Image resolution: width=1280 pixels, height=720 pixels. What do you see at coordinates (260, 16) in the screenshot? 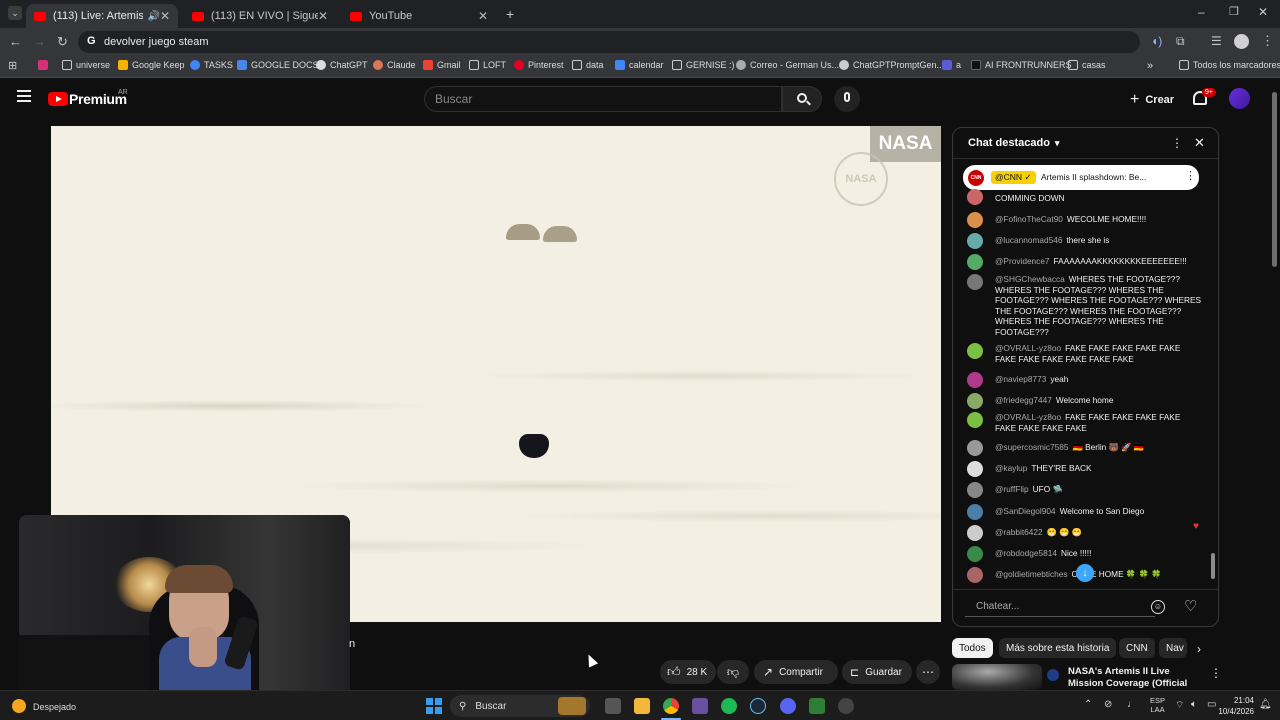
I see `tab-en-vivo: (113) EN VIVO | Sigue el regreso ✕` at bounding box center [260, 16].